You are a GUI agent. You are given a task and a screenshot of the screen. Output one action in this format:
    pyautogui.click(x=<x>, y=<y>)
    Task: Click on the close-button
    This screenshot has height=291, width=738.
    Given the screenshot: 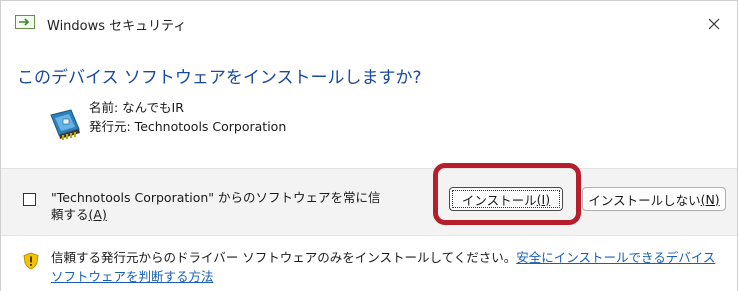 What is the action you would take?
    pyautogui.click(x=714, y=24)
    